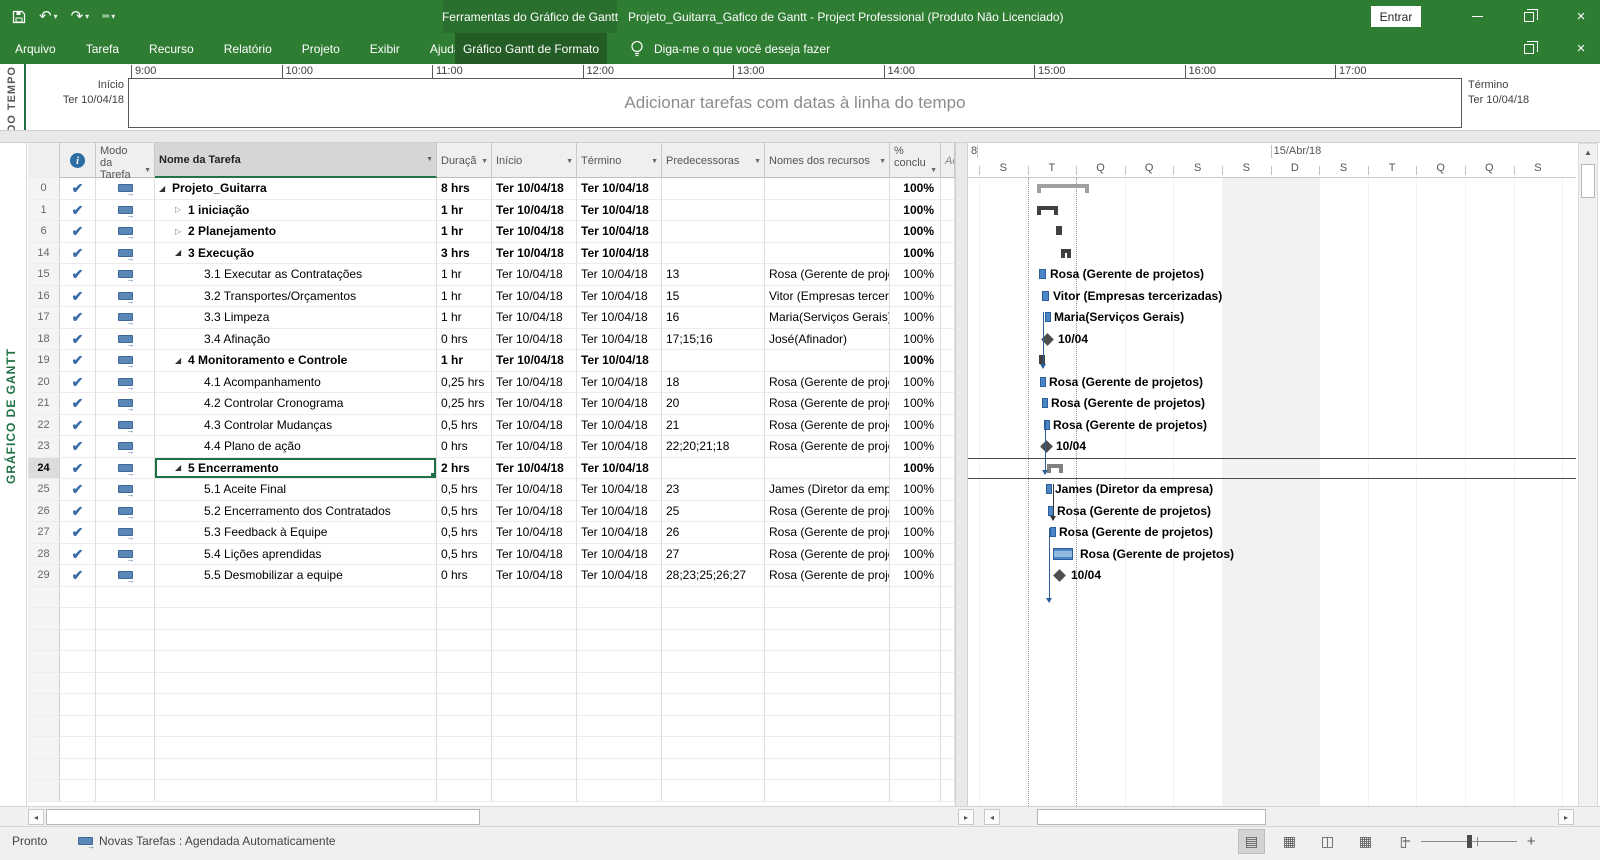 The image size is (1600, 860). Describe the element at coordinates (35, 48) in the screenshot. I see `ribbon-tab-arquivo: Arquivo` at that location.